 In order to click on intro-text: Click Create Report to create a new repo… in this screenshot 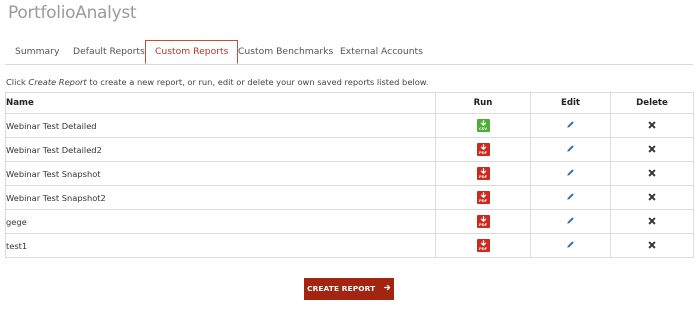, I will do `click(217, 82)`.